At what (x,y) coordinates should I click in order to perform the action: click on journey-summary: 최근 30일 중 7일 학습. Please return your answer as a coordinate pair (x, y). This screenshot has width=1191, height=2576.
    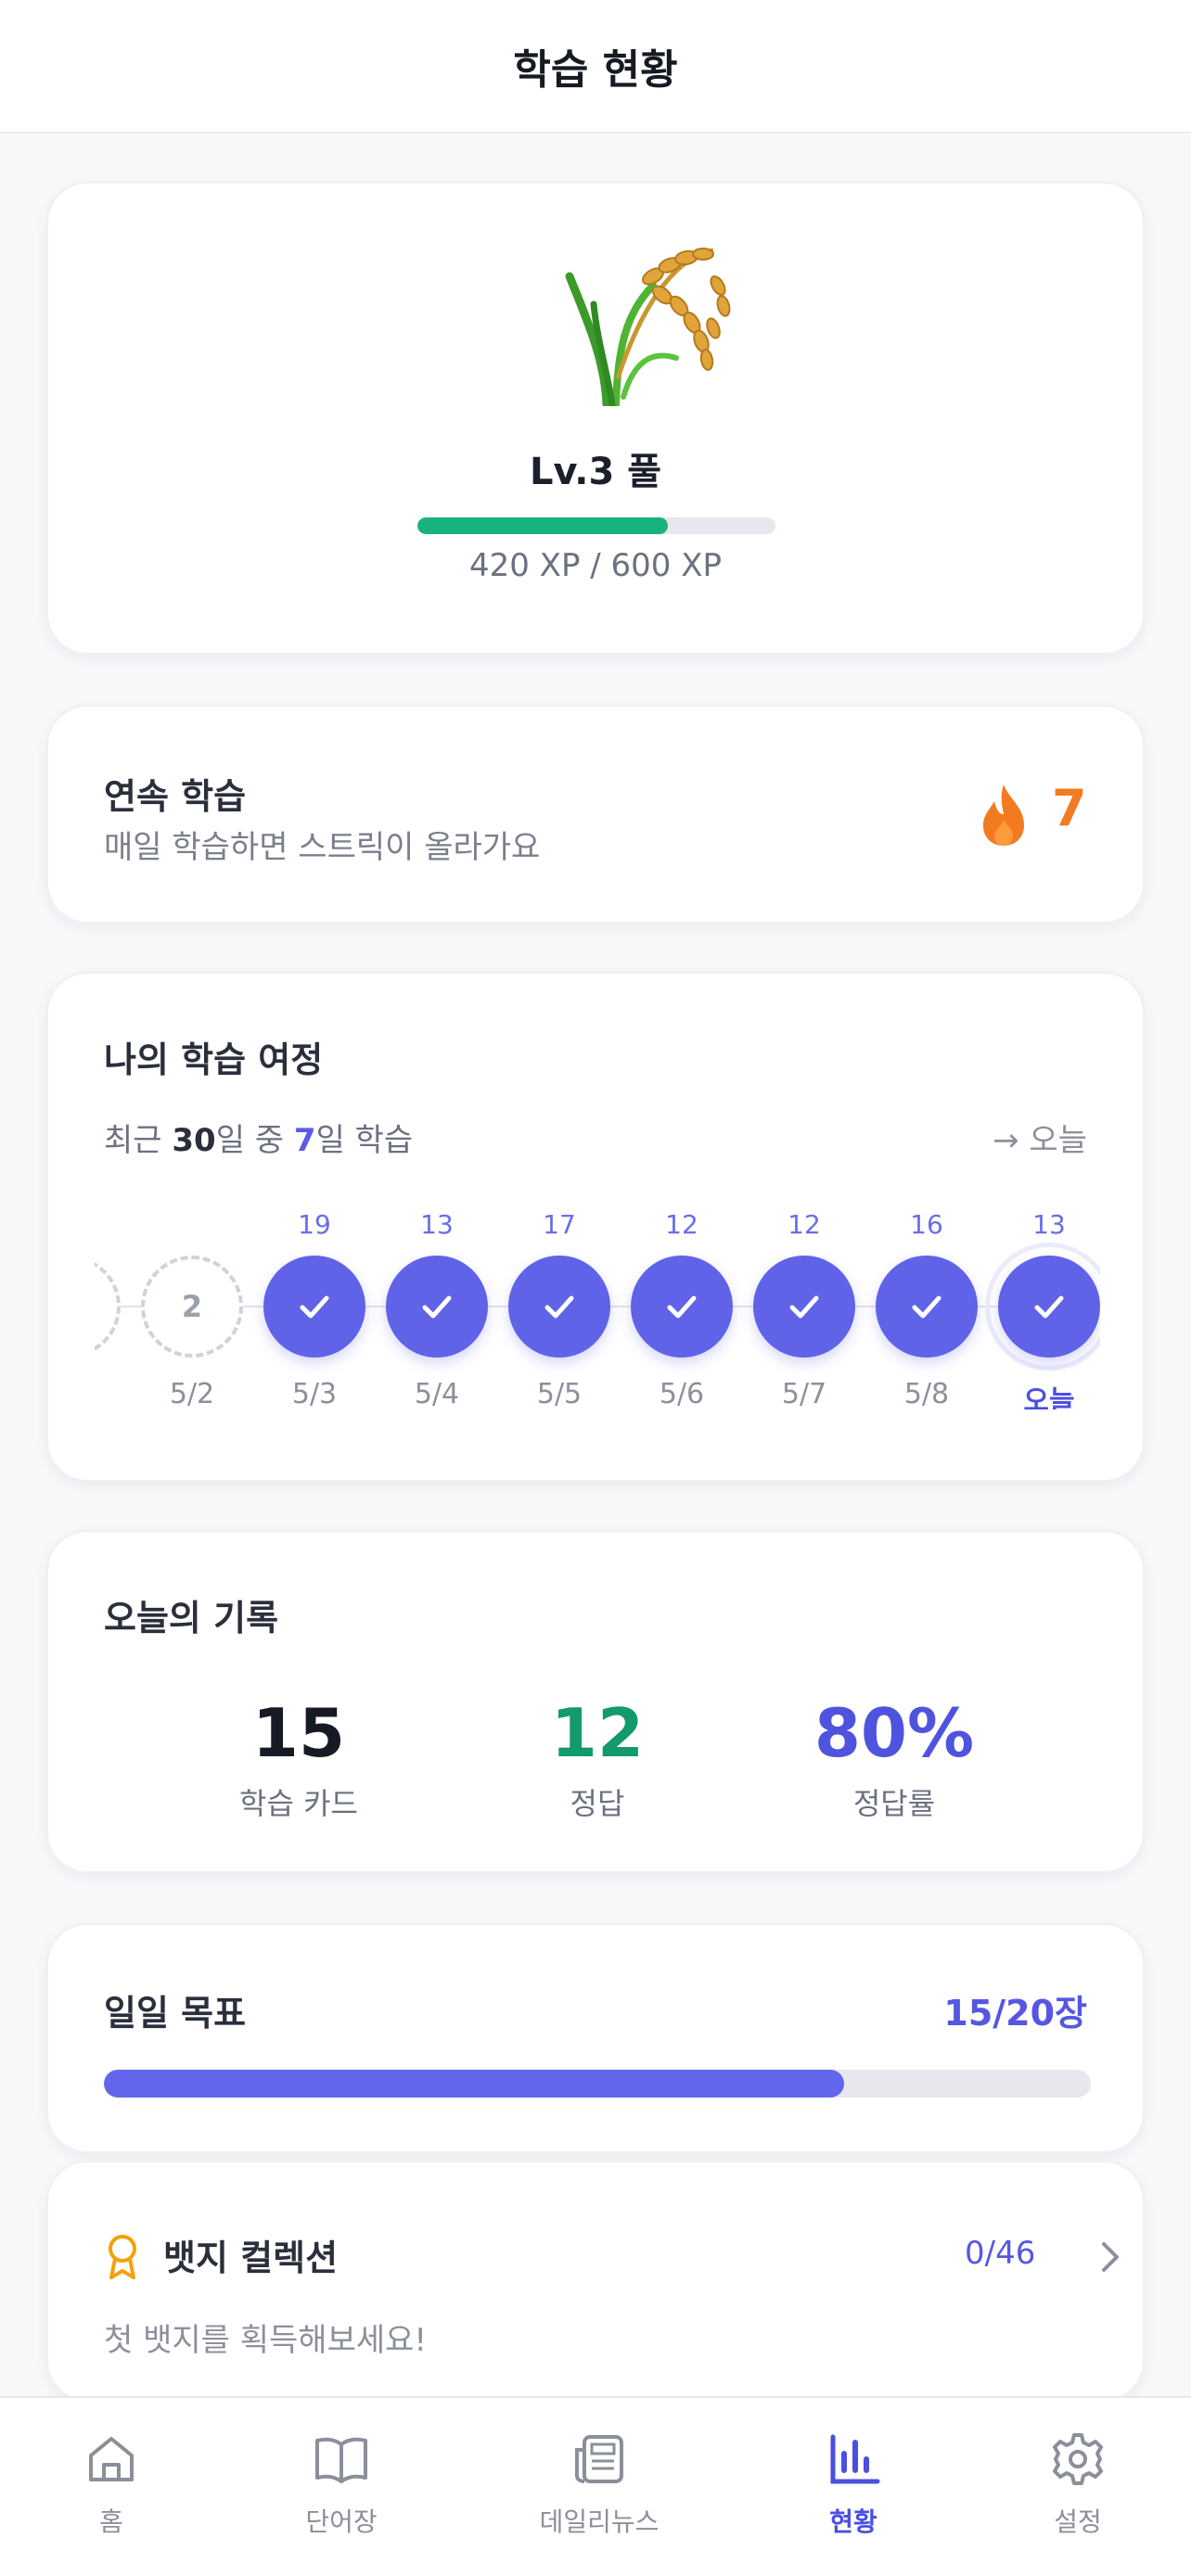
    Looking at the image, I should click on (258, 1137).